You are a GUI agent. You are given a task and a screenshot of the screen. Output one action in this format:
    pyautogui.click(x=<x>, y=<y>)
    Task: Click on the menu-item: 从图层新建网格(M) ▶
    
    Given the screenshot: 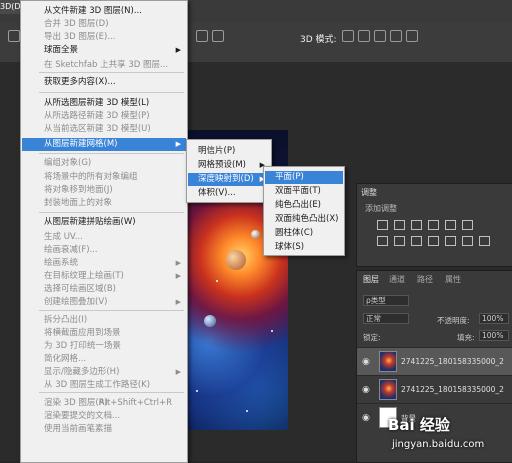 What is the action you would take?
    pyautogui.click(x=104, y=144)
    